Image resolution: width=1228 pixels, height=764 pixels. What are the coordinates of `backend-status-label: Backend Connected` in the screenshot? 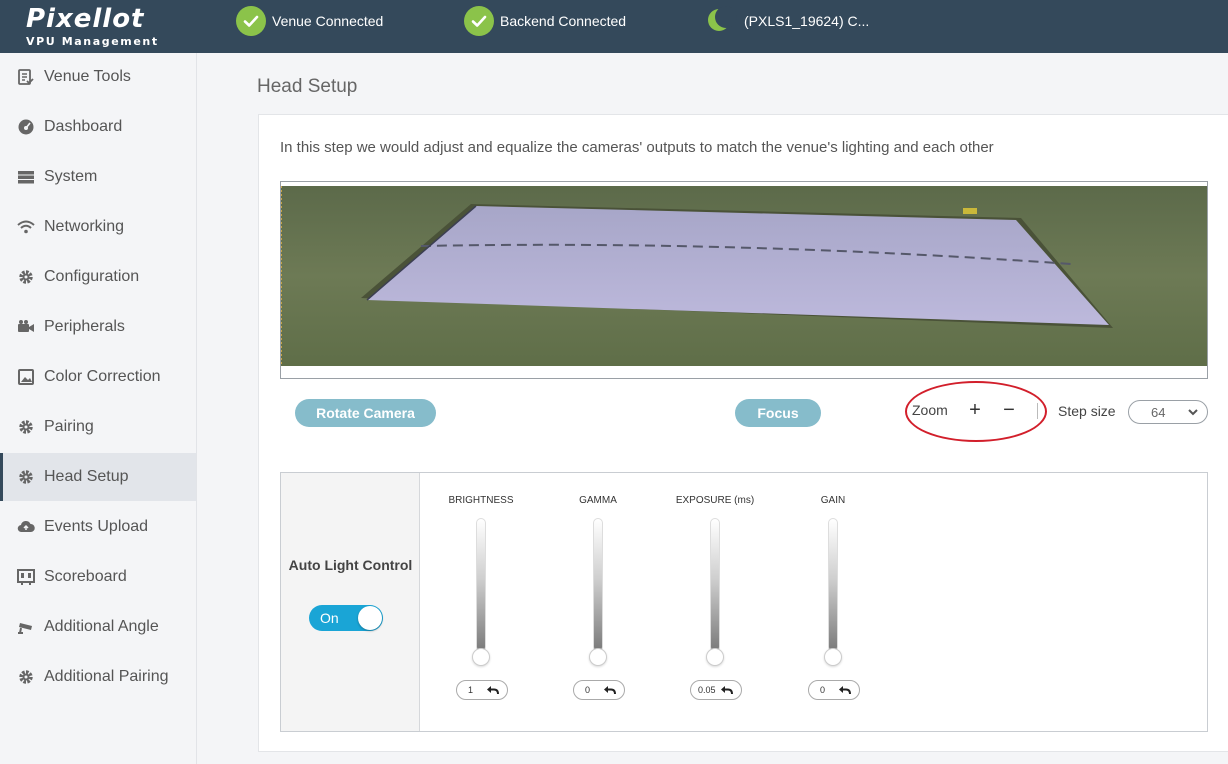 It's located at (563, 21).